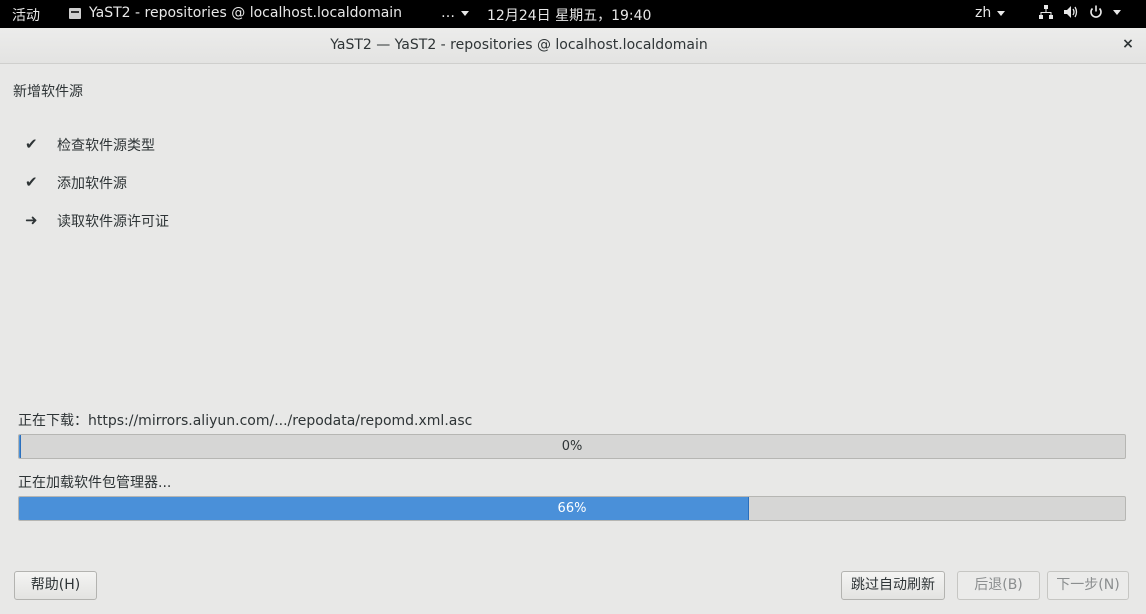 The width and height of the screenshot is (1146, 614). I want to click on package-manager-progress-text: 66%, so click(572, 508).